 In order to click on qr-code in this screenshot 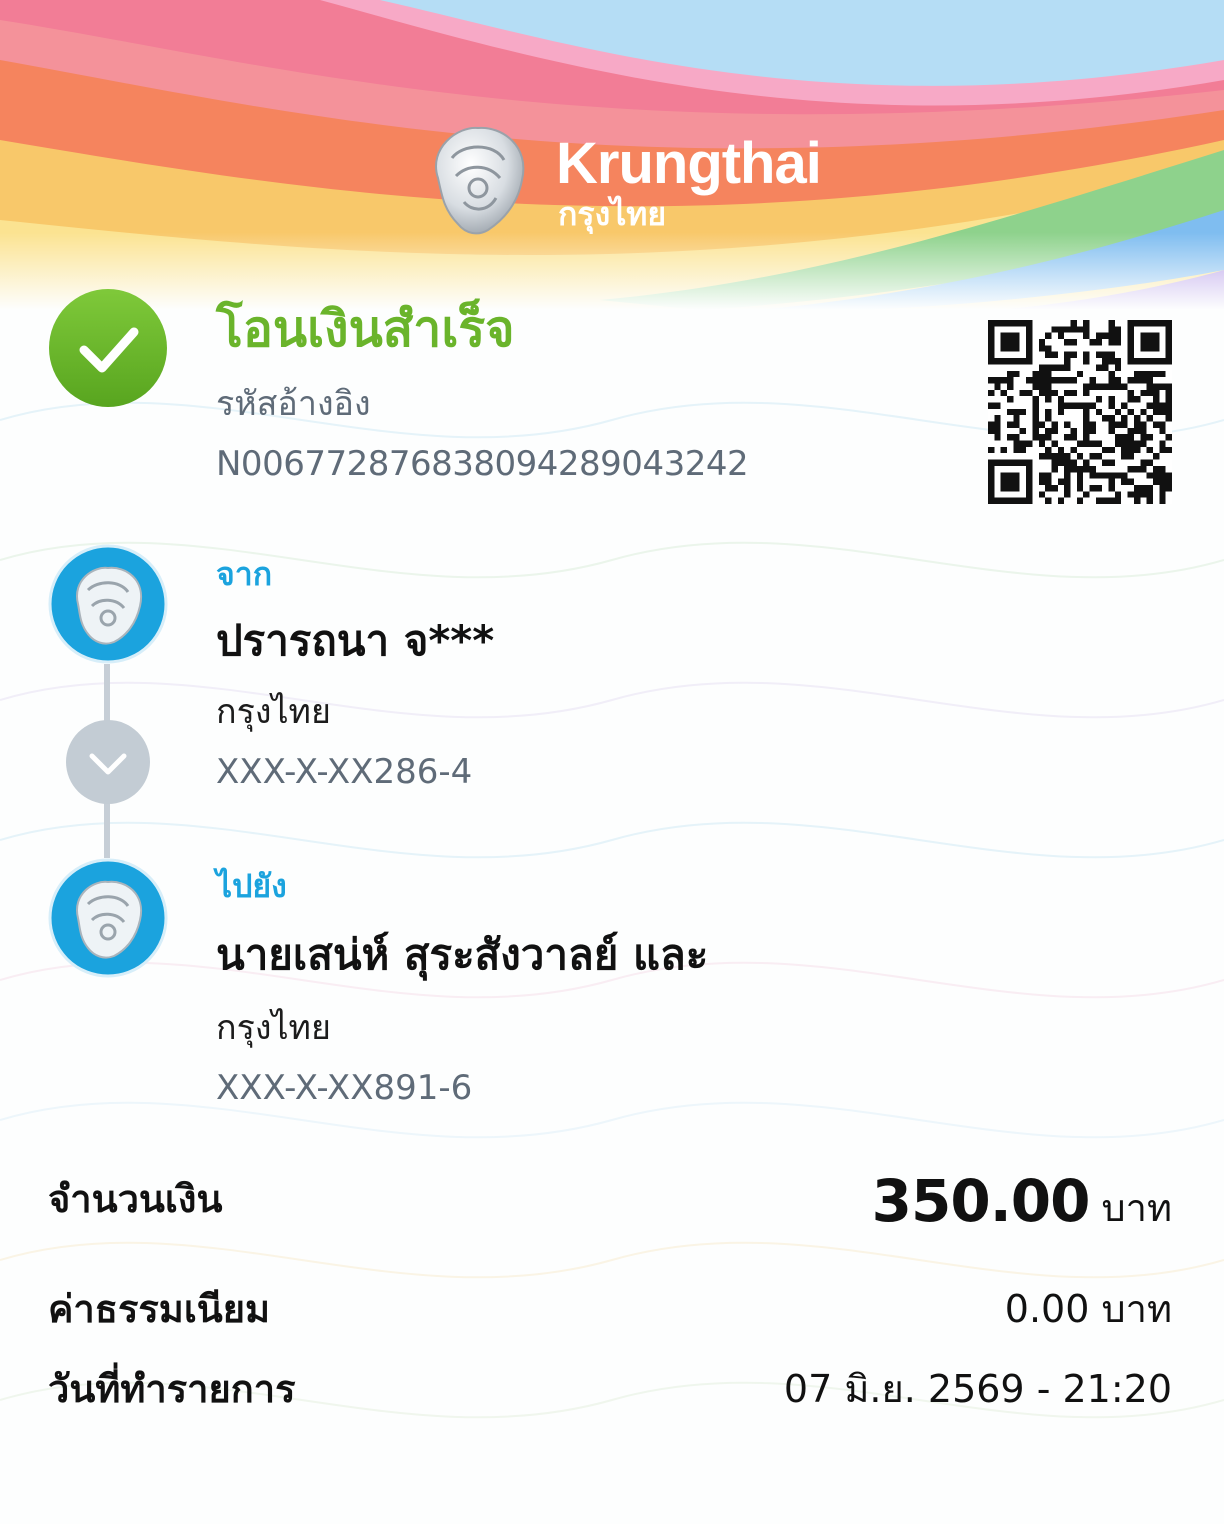, I will do `click(1080, 412)`.